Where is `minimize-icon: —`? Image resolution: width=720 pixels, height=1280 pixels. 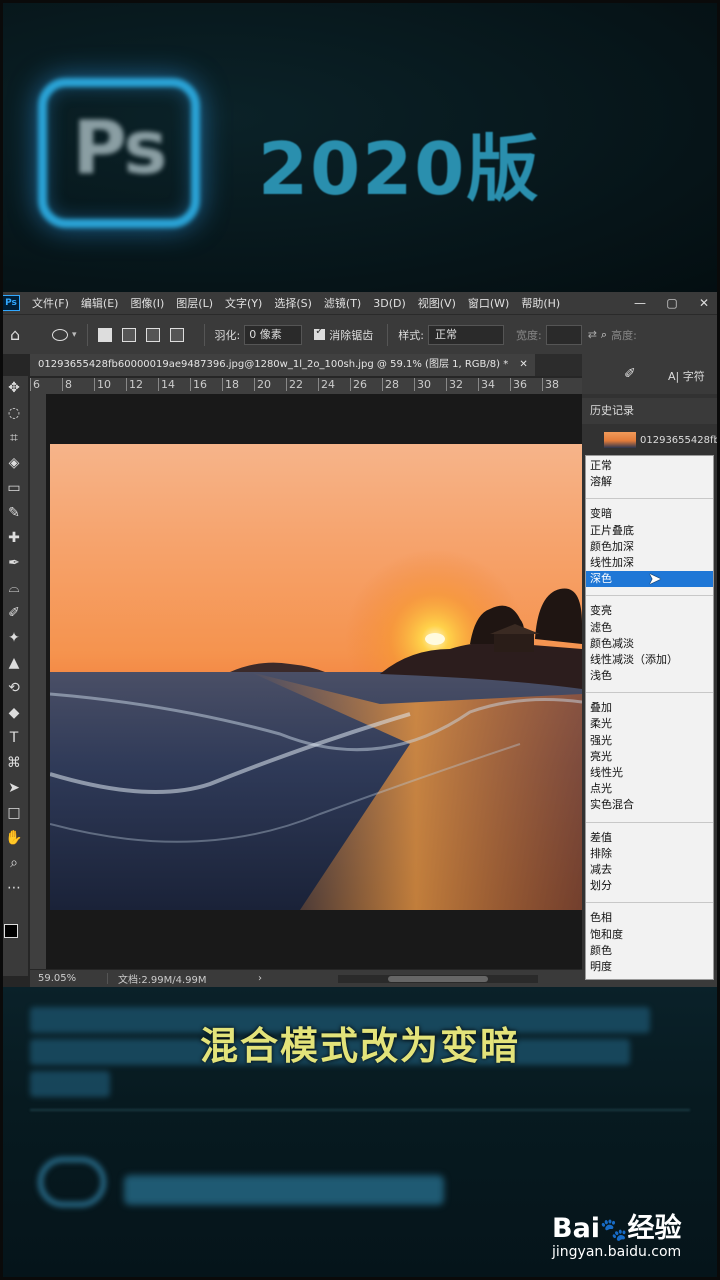
minimize-icon: — is located at coordinates (640, 303).